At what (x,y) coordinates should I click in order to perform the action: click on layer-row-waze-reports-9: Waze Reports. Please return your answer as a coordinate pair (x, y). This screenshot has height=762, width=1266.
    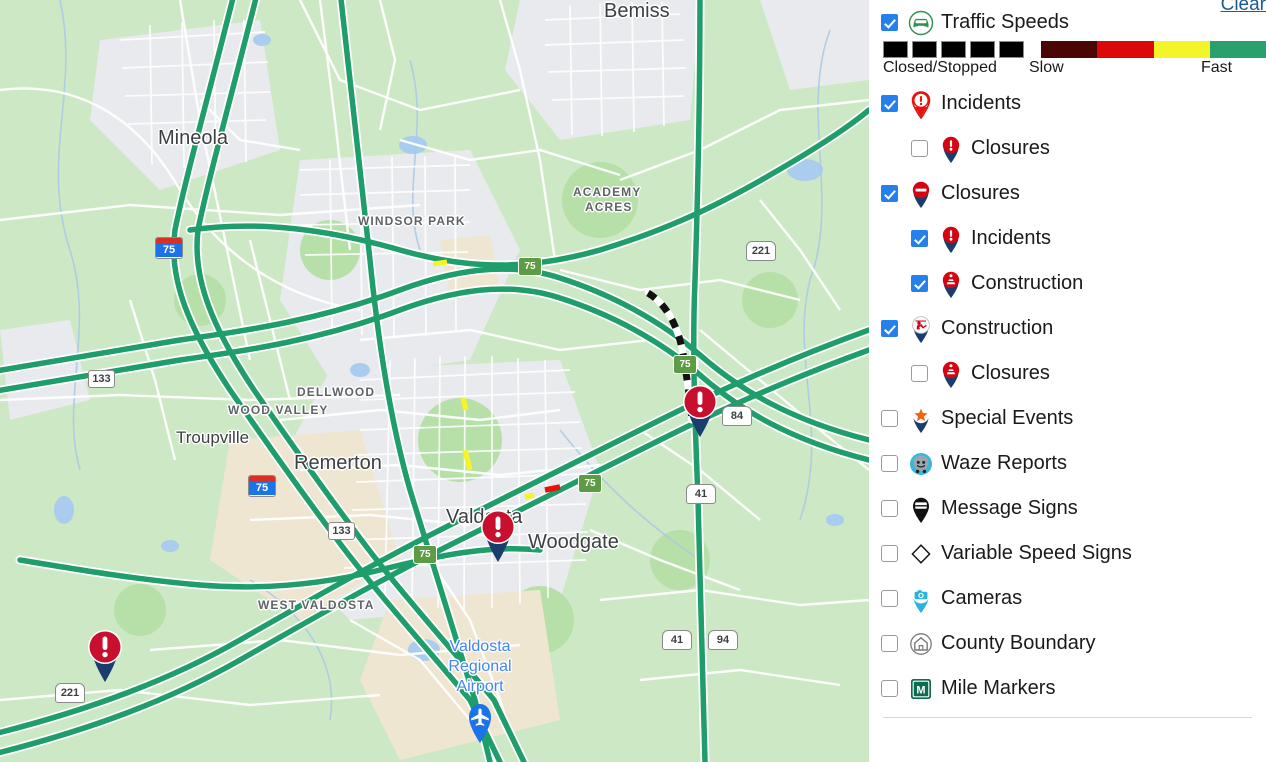
    Looking at the image, I should click on (1067, 463).